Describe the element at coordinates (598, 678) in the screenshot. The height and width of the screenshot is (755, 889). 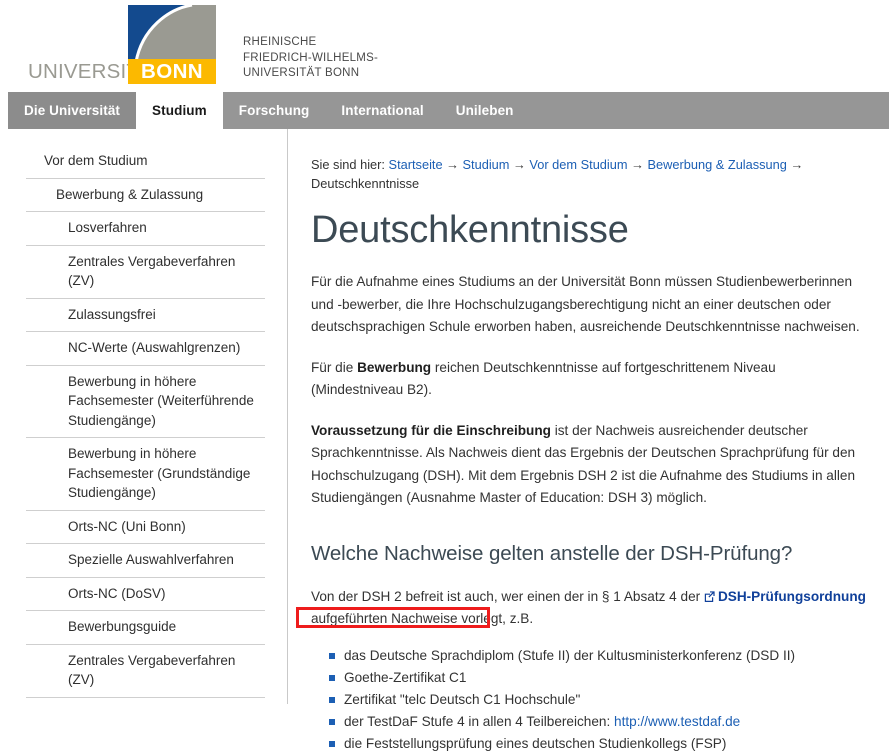
I see `proof-list-item: Goethe-Zertifikat C1` at that location.